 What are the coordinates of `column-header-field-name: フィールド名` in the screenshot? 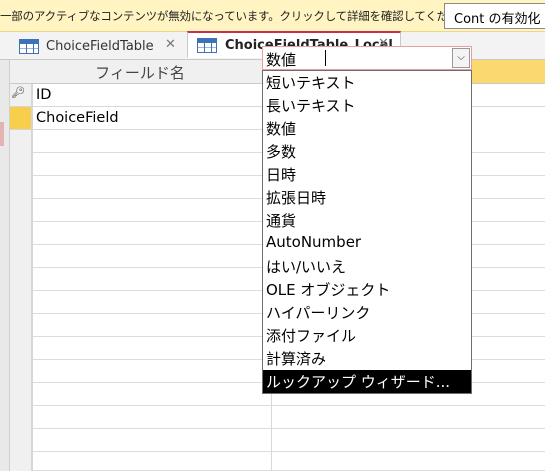 It's located at (140, 72).